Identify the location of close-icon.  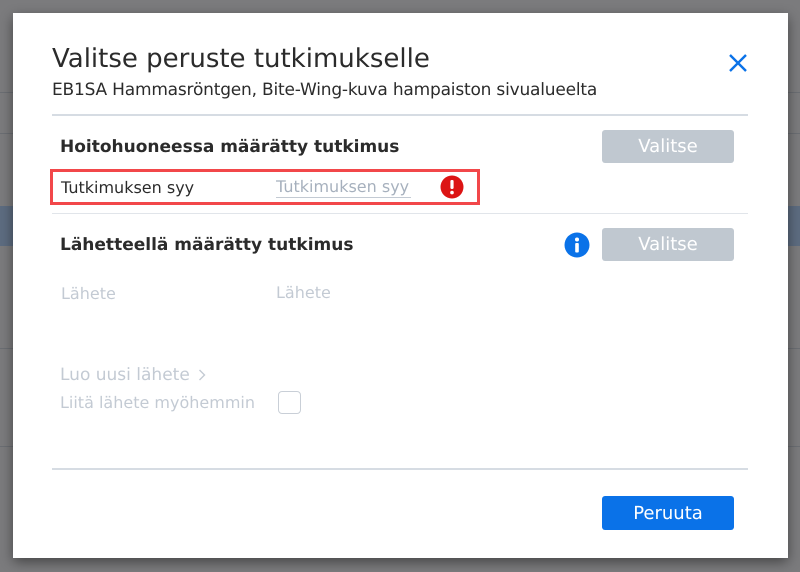
(738, 63).